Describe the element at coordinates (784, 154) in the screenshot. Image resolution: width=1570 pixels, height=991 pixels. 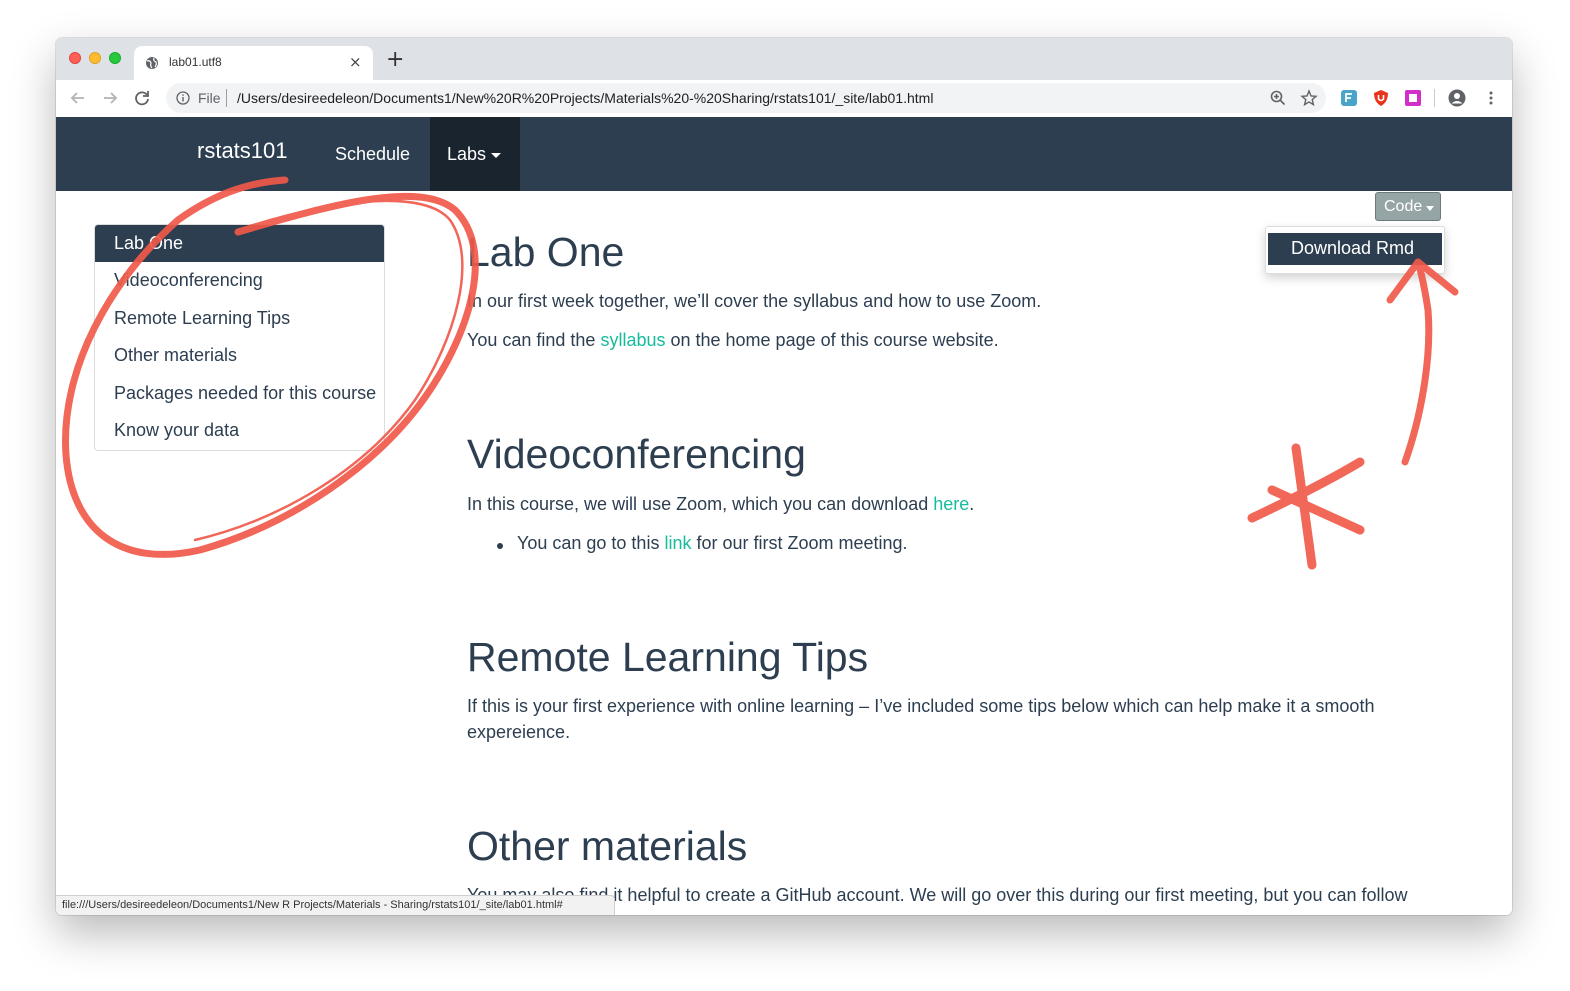
I see `site-navbar: rstats101 Schedule Labs` at that location.